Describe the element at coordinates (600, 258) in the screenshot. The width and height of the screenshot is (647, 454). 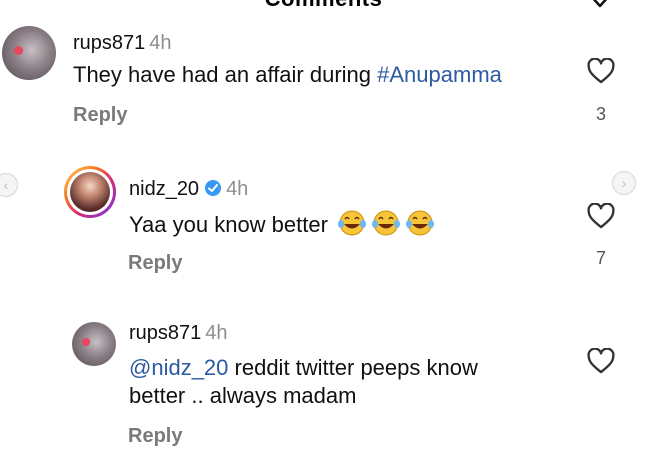
I see `like-count: 7` at that location.